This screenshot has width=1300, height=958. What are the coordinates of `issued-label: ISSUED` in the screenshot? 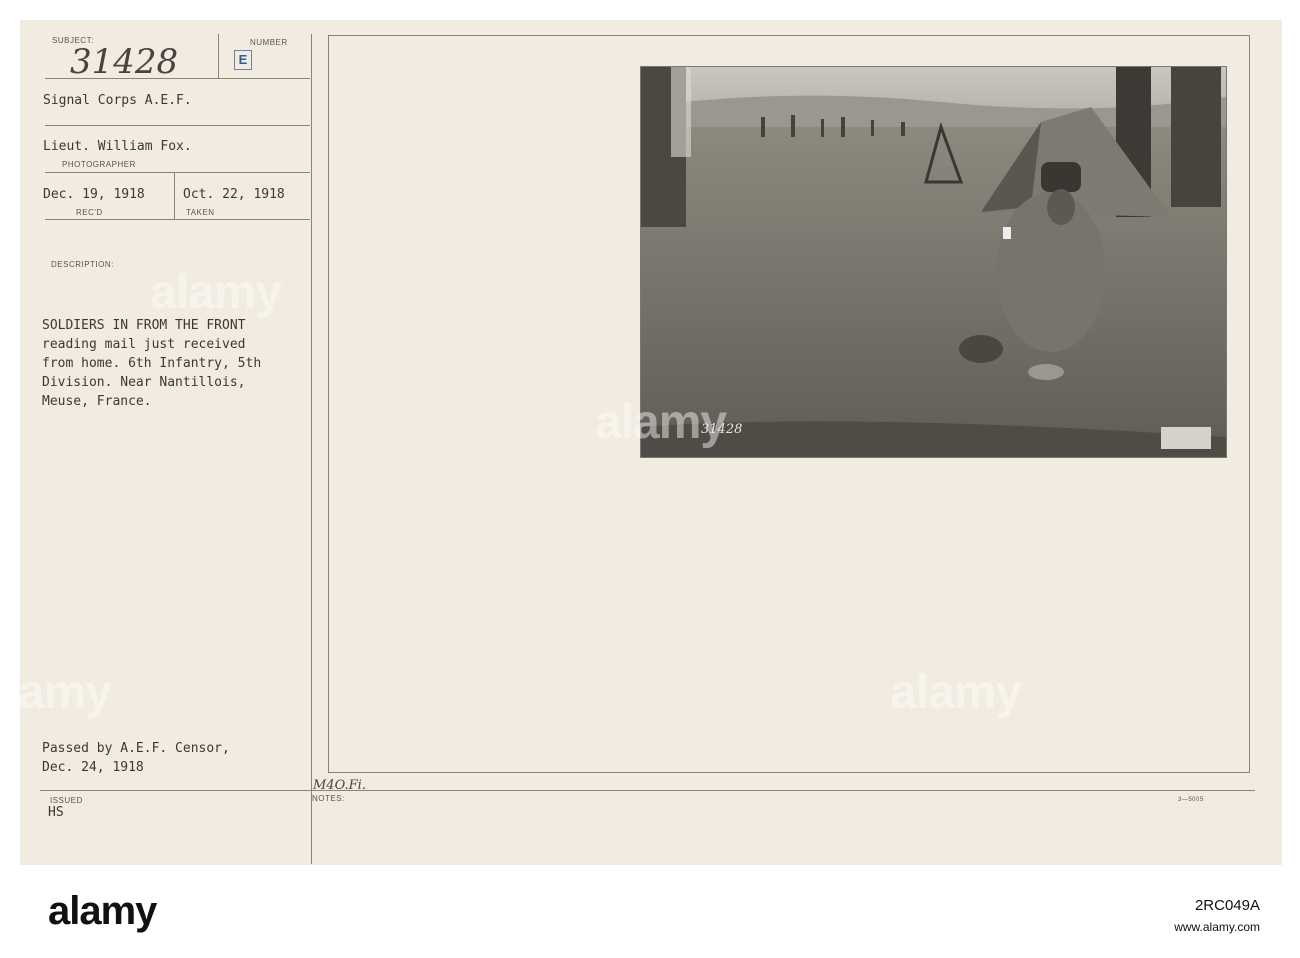 It's located at (66, 800).